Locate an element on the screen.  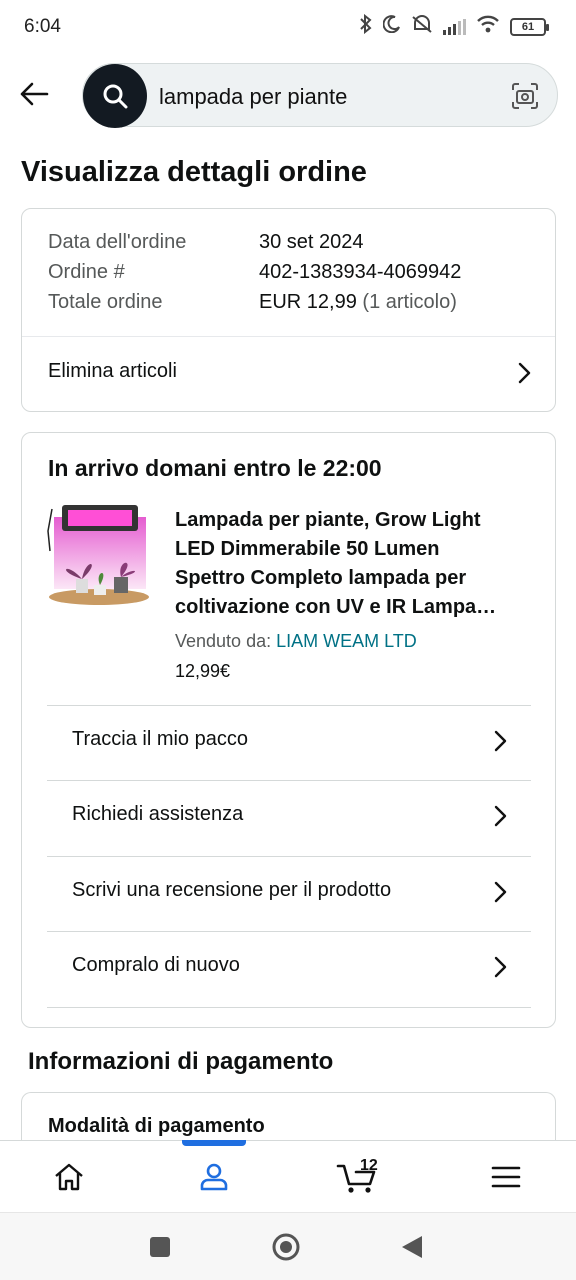
product-title-line: Lampada per piante, Grow Light is located at coordinates (328, 520).